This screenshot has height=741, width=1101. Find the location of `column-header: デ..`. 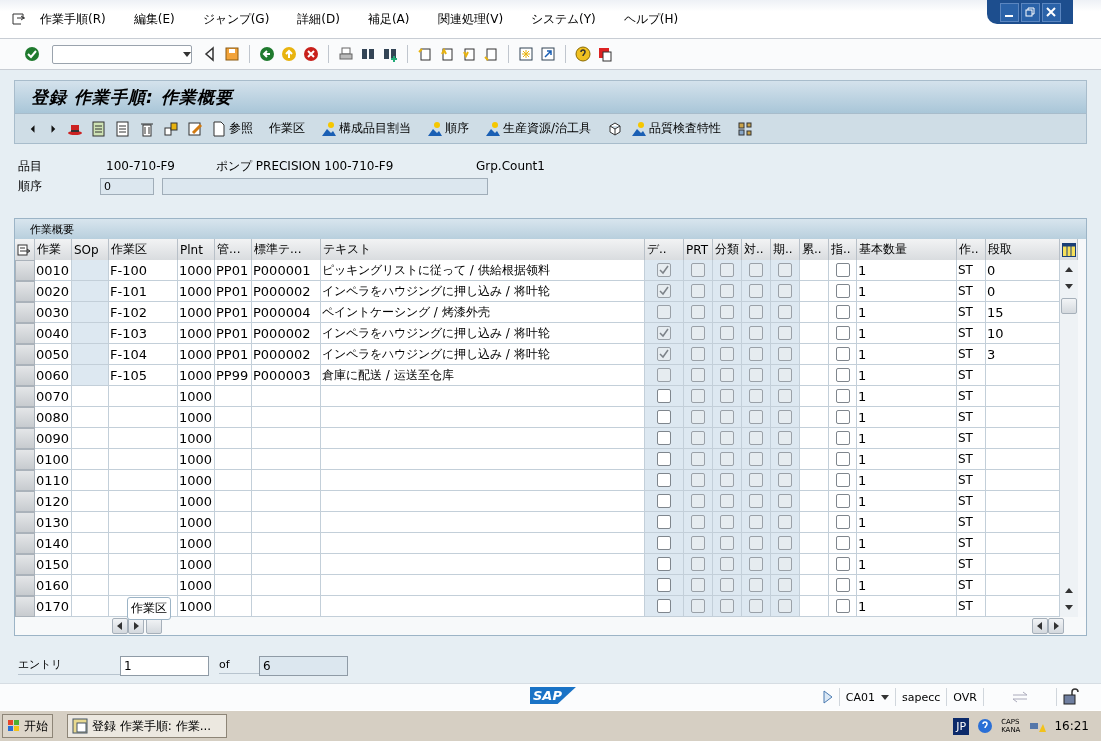

column-header: デ.. is located at coordinates (664, 249).